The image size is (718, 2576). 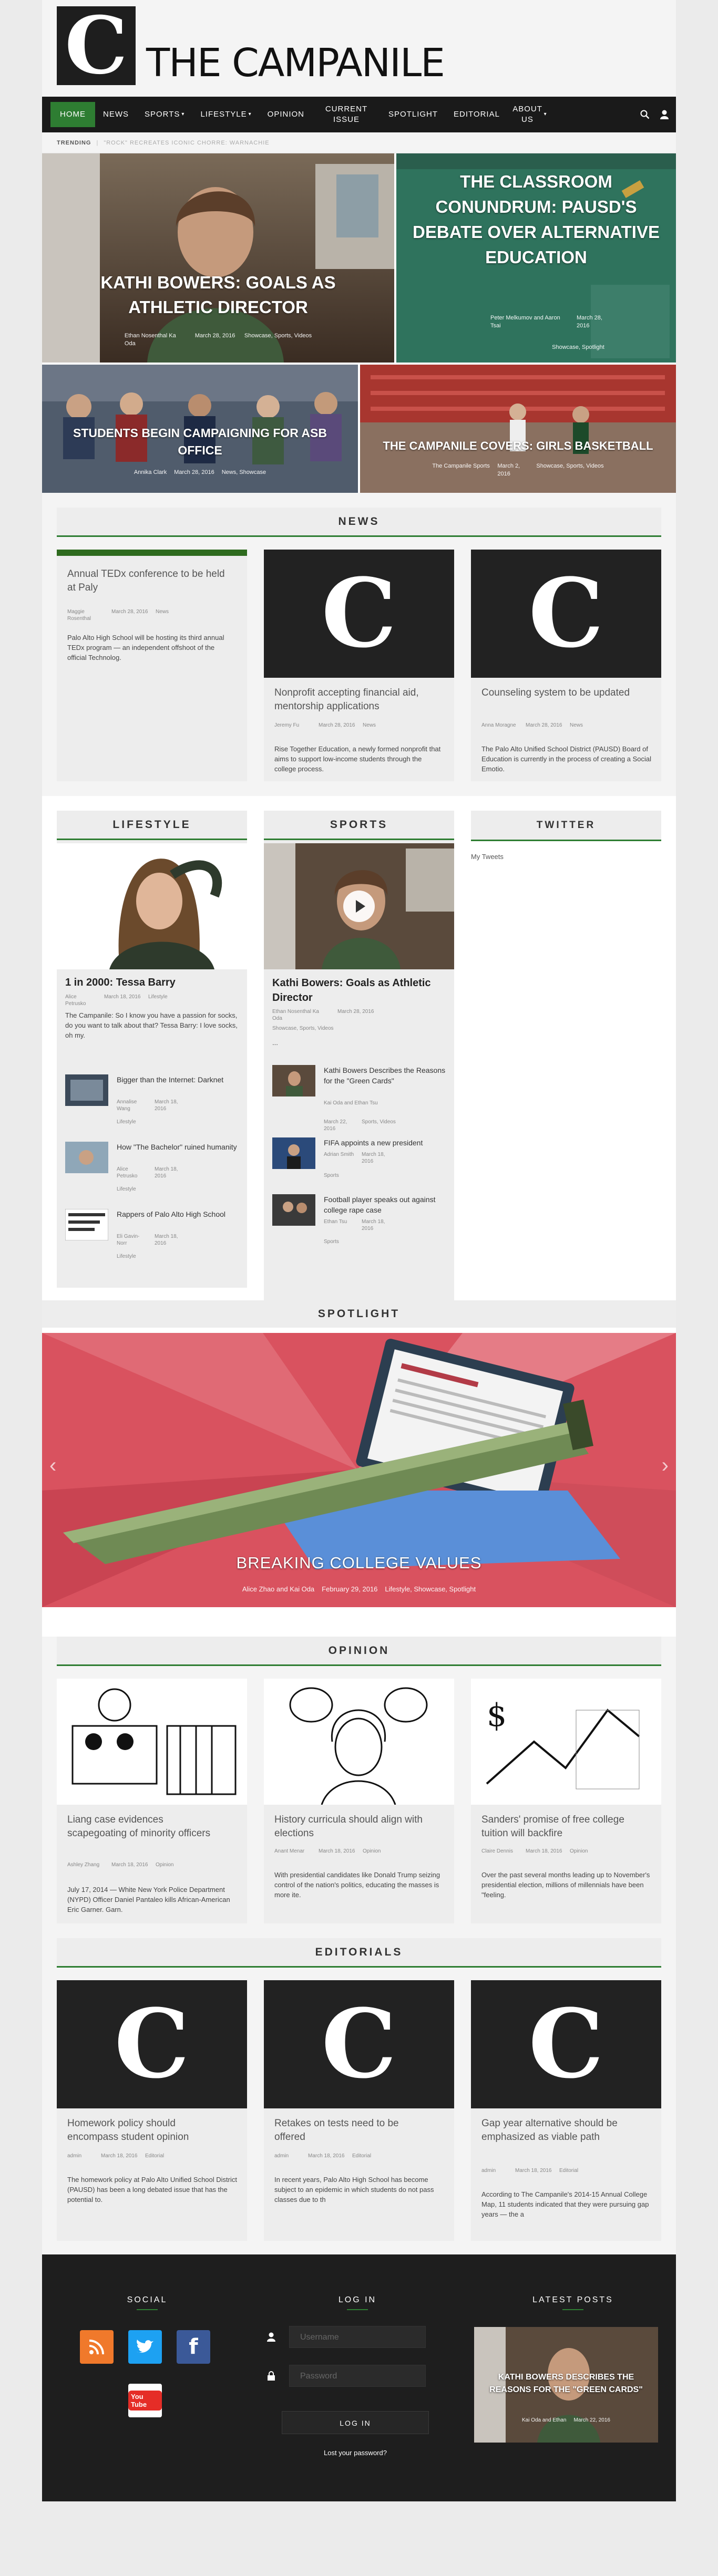 I want to click on spotlight-heading: SPOTLIGHT, so click(x=359, y=1314).